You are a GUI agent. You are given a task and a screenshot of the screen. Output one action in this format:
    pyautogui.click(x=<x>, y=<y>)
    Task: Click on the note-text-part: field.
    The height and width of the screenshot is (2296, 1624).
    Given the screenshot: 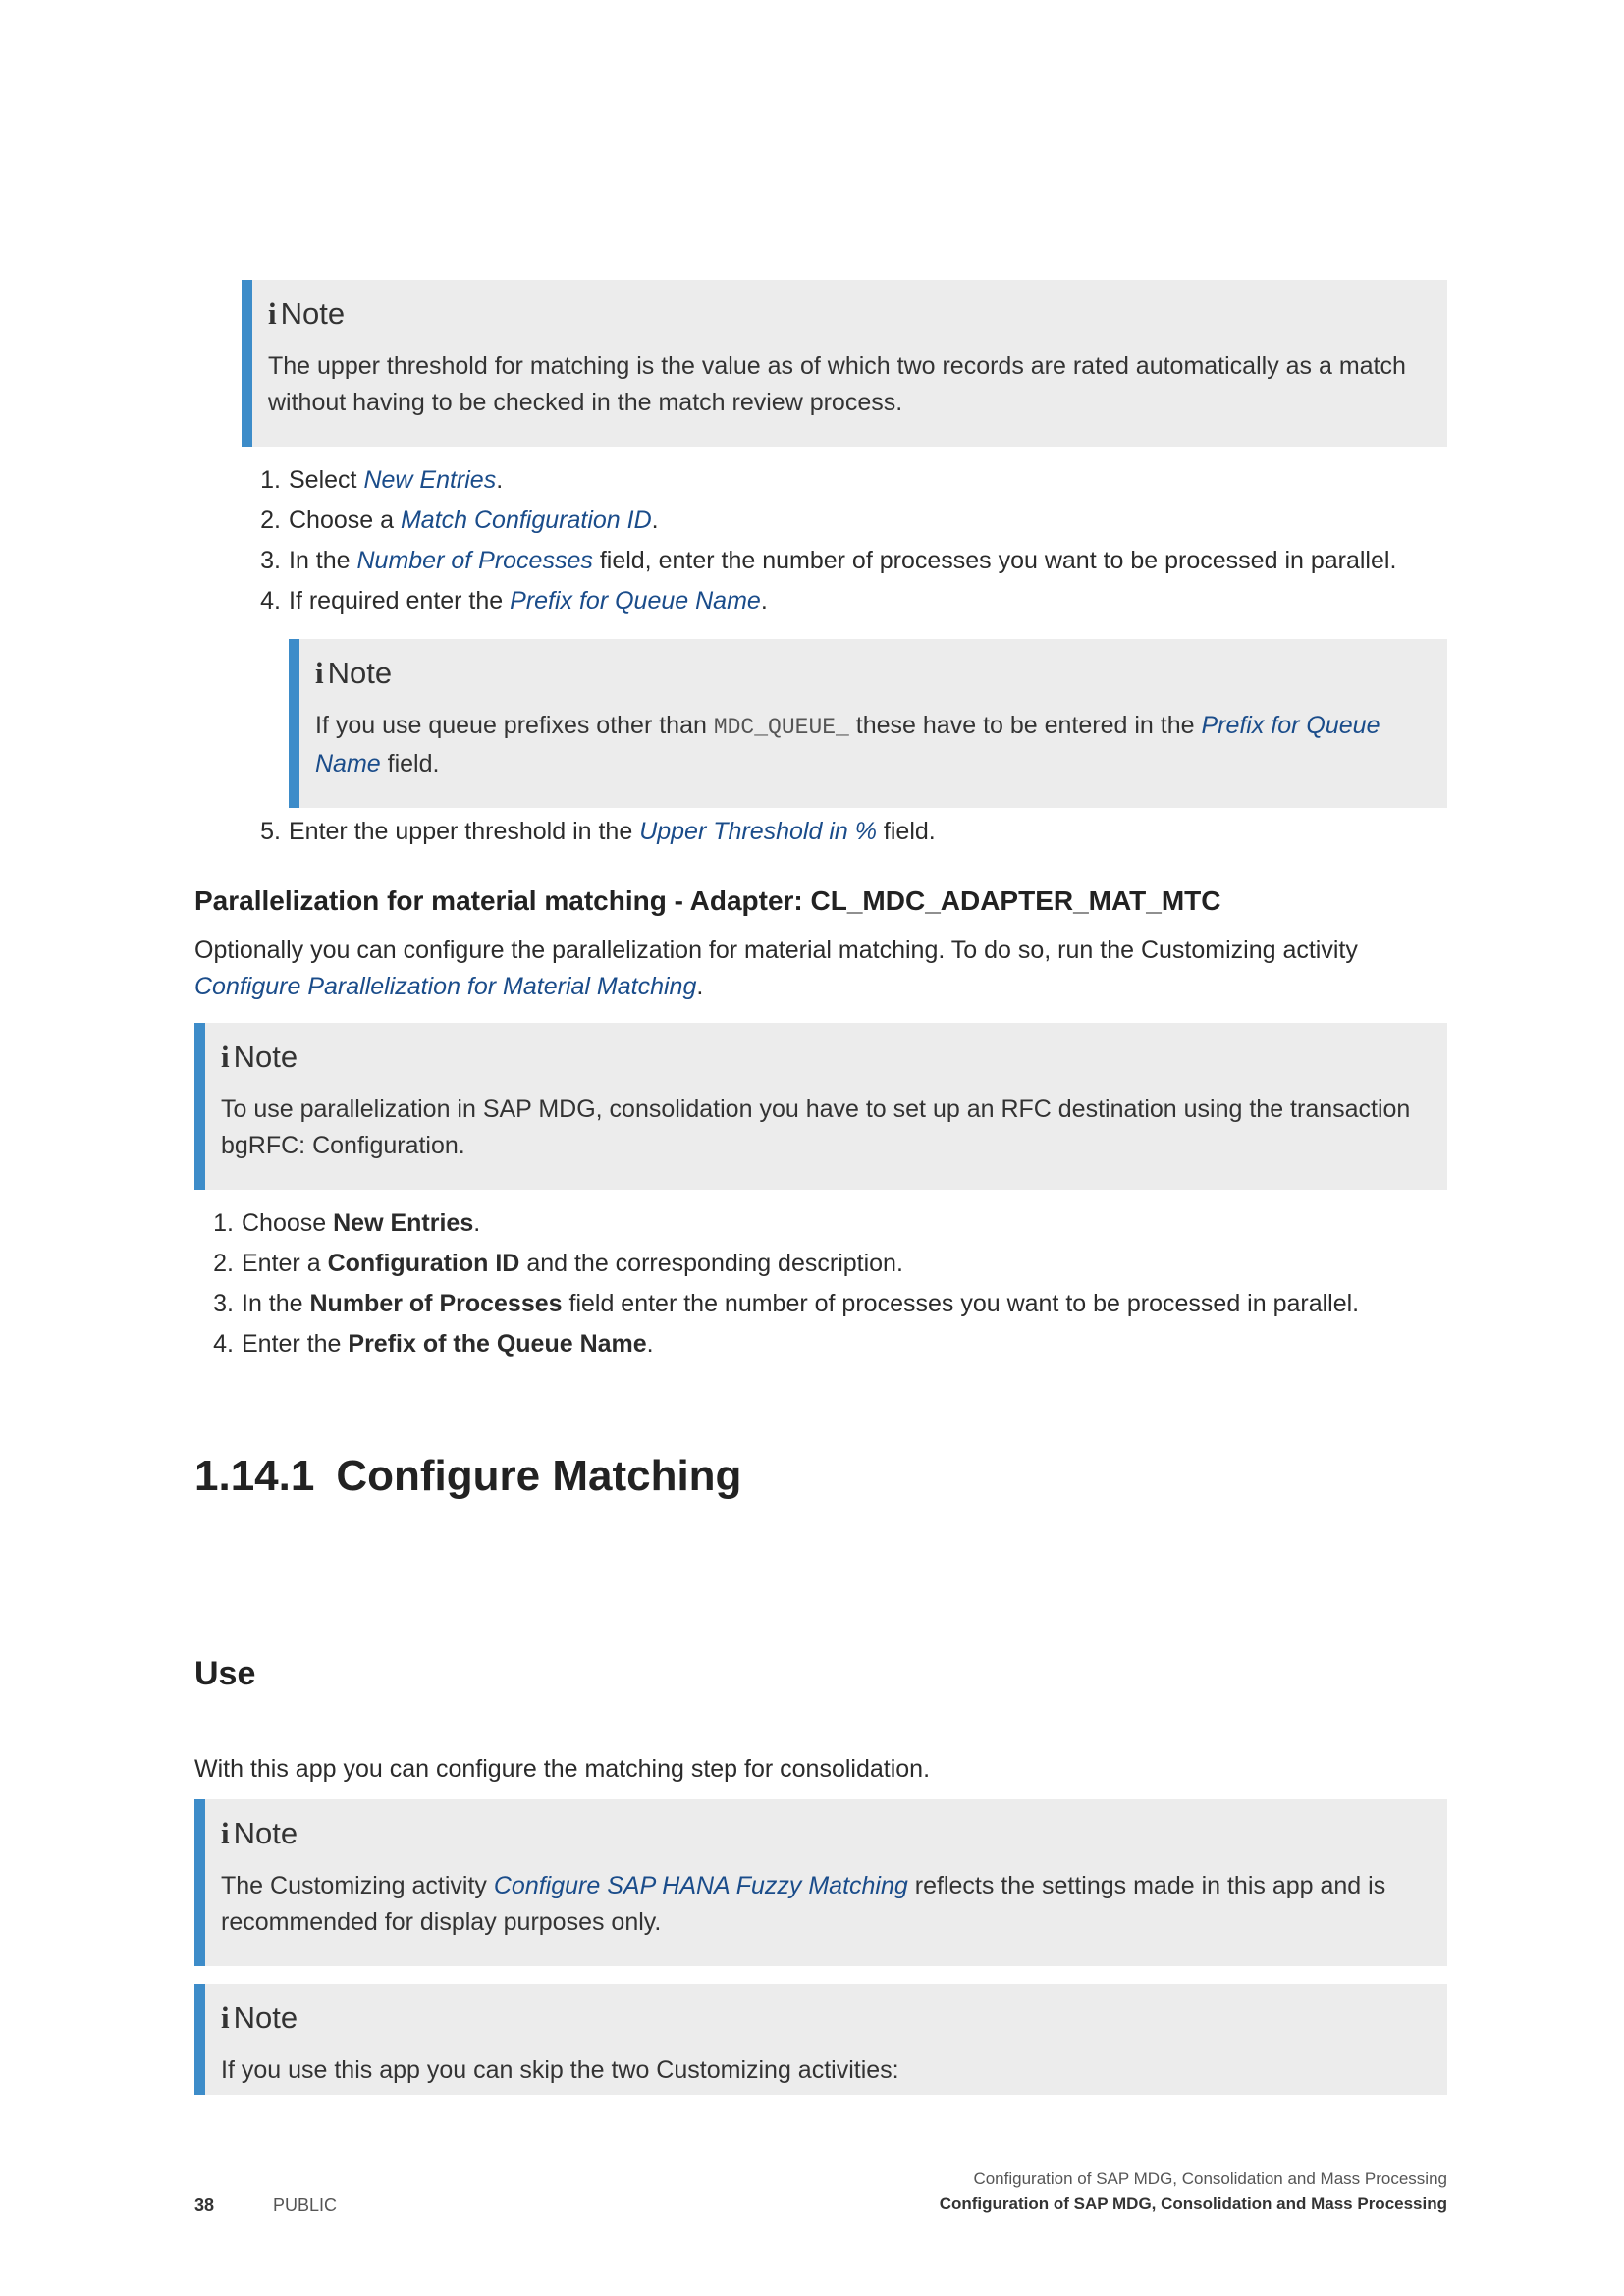 What is the action you would take?
    pyautogui.click(x=410, y=763)
    